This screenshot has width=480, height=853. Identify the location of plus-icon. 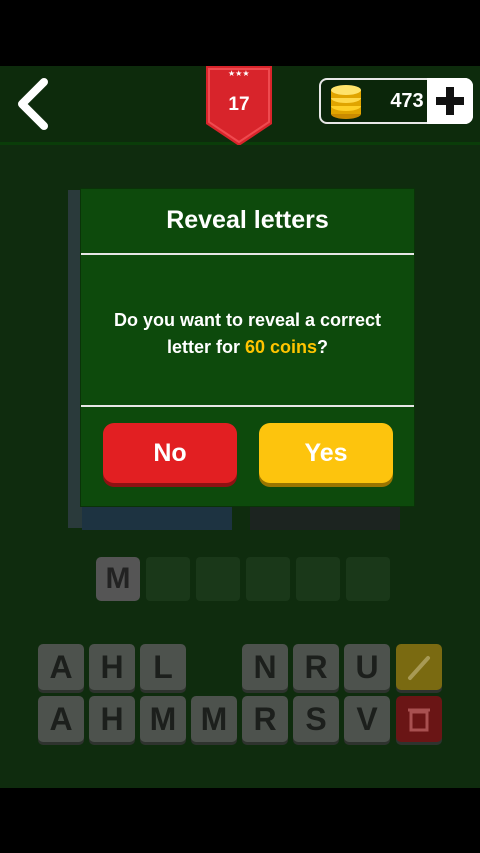
(450, 101).